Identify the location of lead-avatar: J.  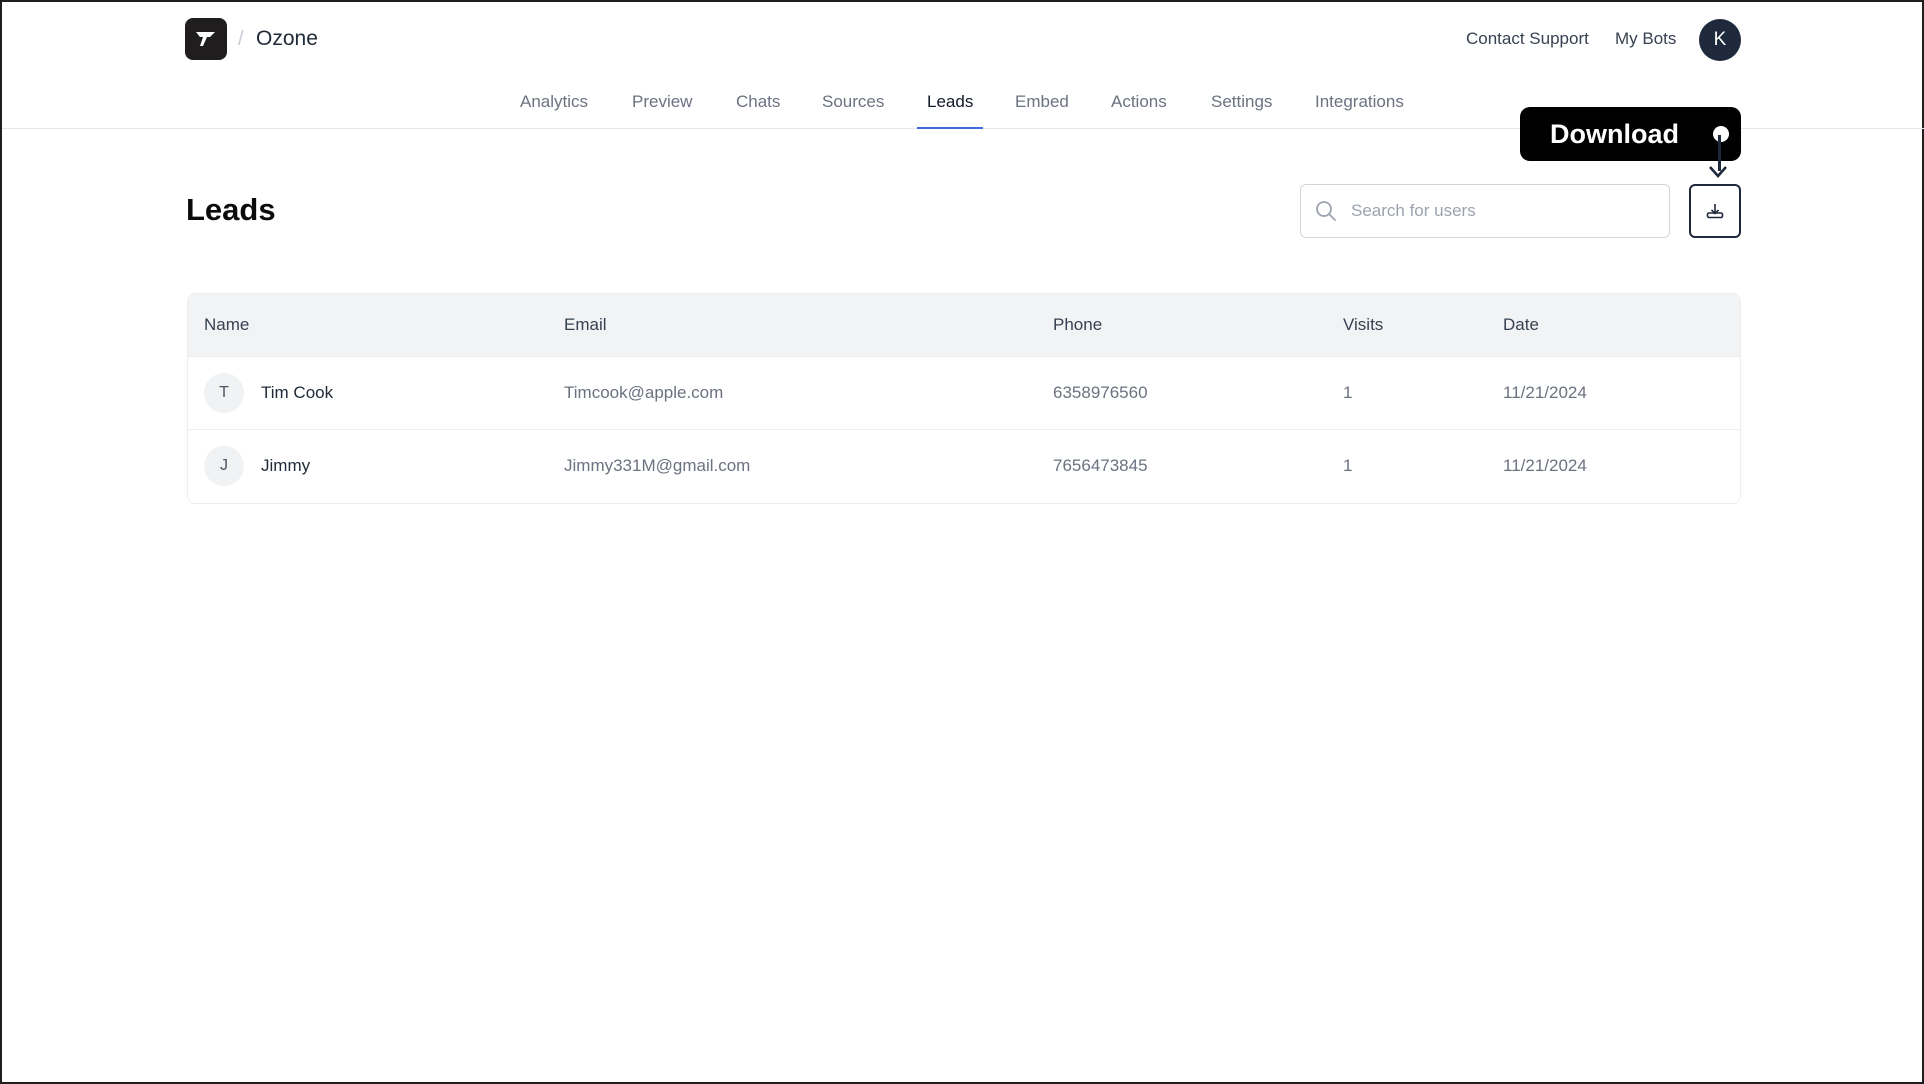
(224, 466).